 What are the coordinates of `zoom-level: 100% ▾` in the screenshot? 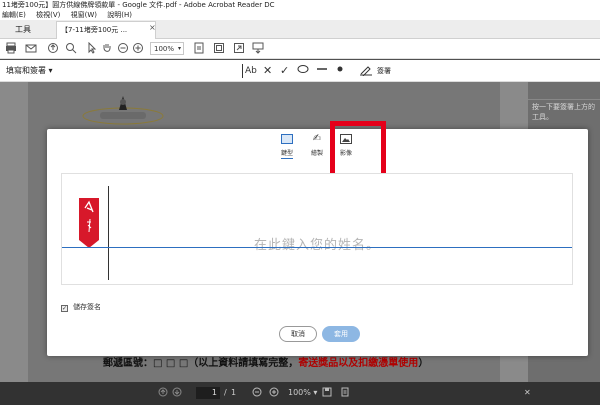 It's located at (302, 393).